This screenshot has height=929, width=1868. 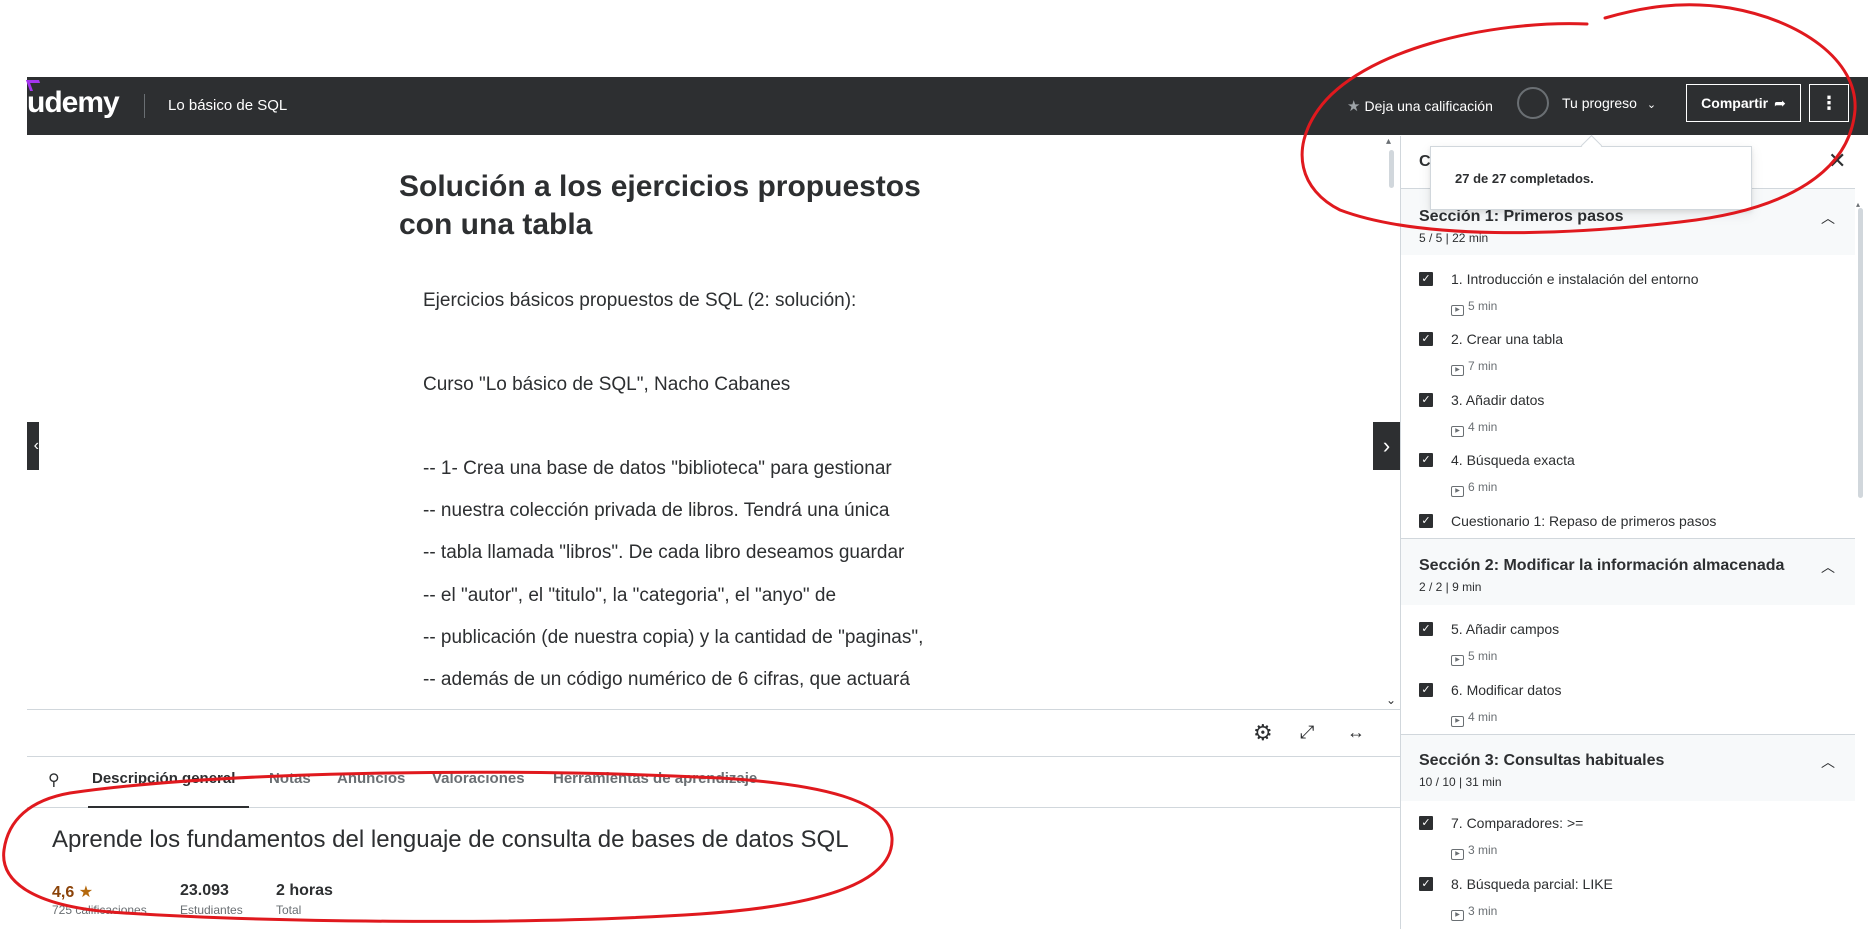 What do you see at coordinates (655, 778) in the screenshot?
I see `tab-learning-tools: Herramientas de aprendizaje` at bounding box center [655, 778].